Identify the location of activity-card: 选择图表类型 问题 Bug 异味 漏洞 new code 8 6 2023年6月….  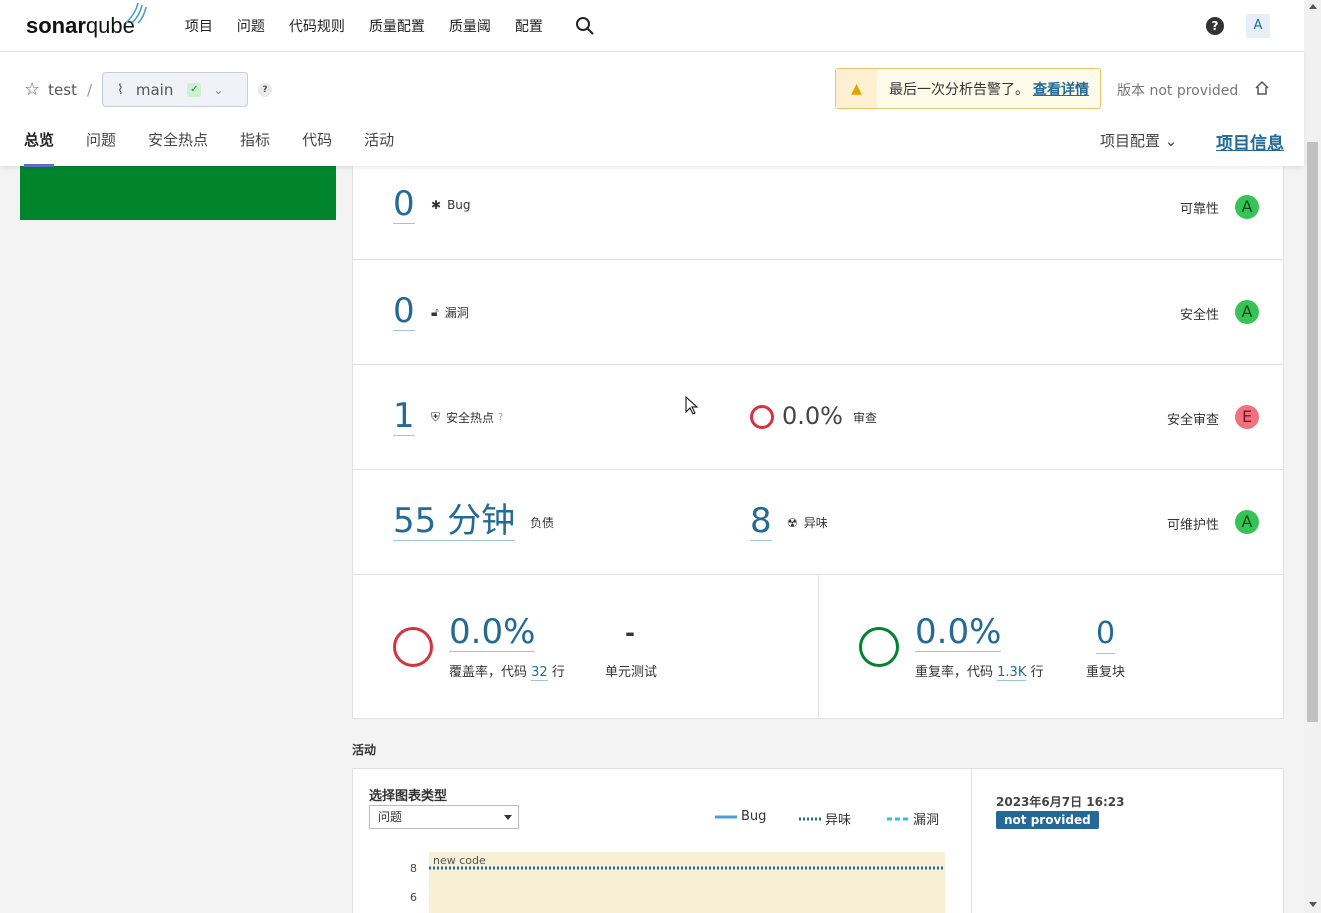
(818, 840).